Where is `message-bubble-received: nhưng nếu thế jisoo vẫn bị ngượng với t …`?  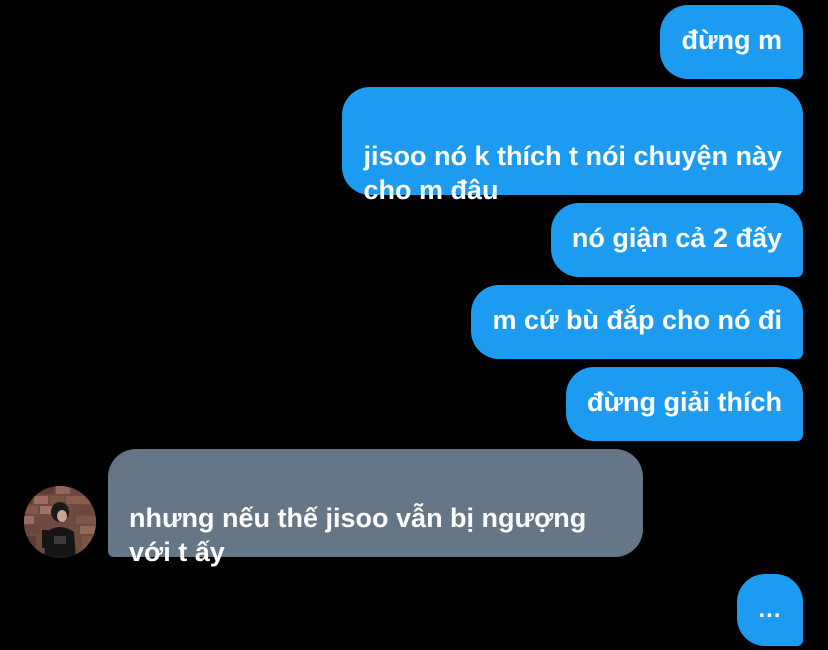
message-bubble-received: nhưng nếu thế jisoo vẫn bị ngượng với t … is located at coordinates (375, 508).